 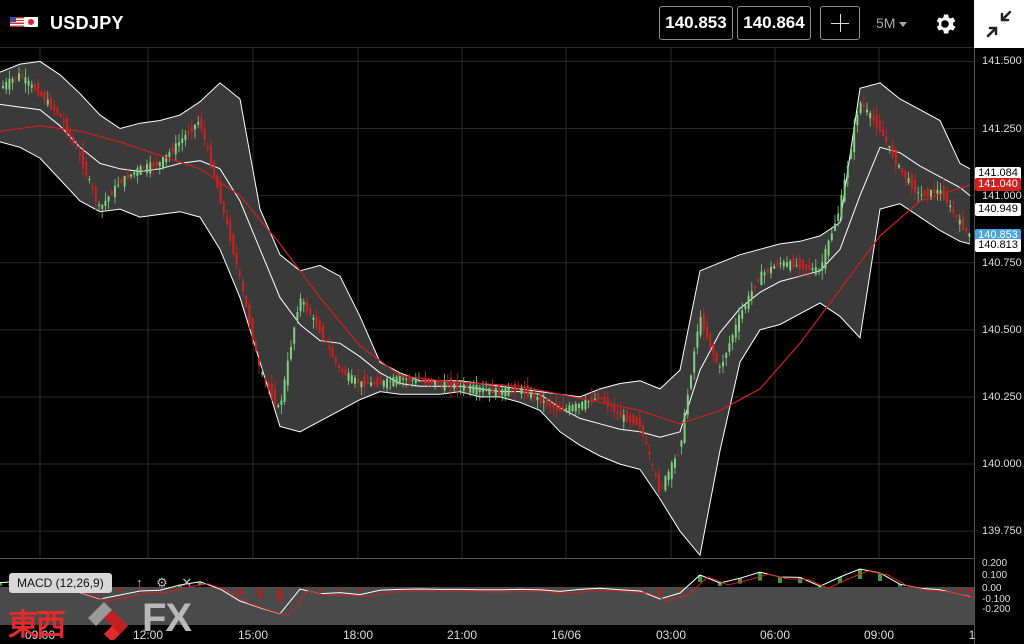 I want to click on price-axis-label: 140.250, so click(x=1002, y=396).